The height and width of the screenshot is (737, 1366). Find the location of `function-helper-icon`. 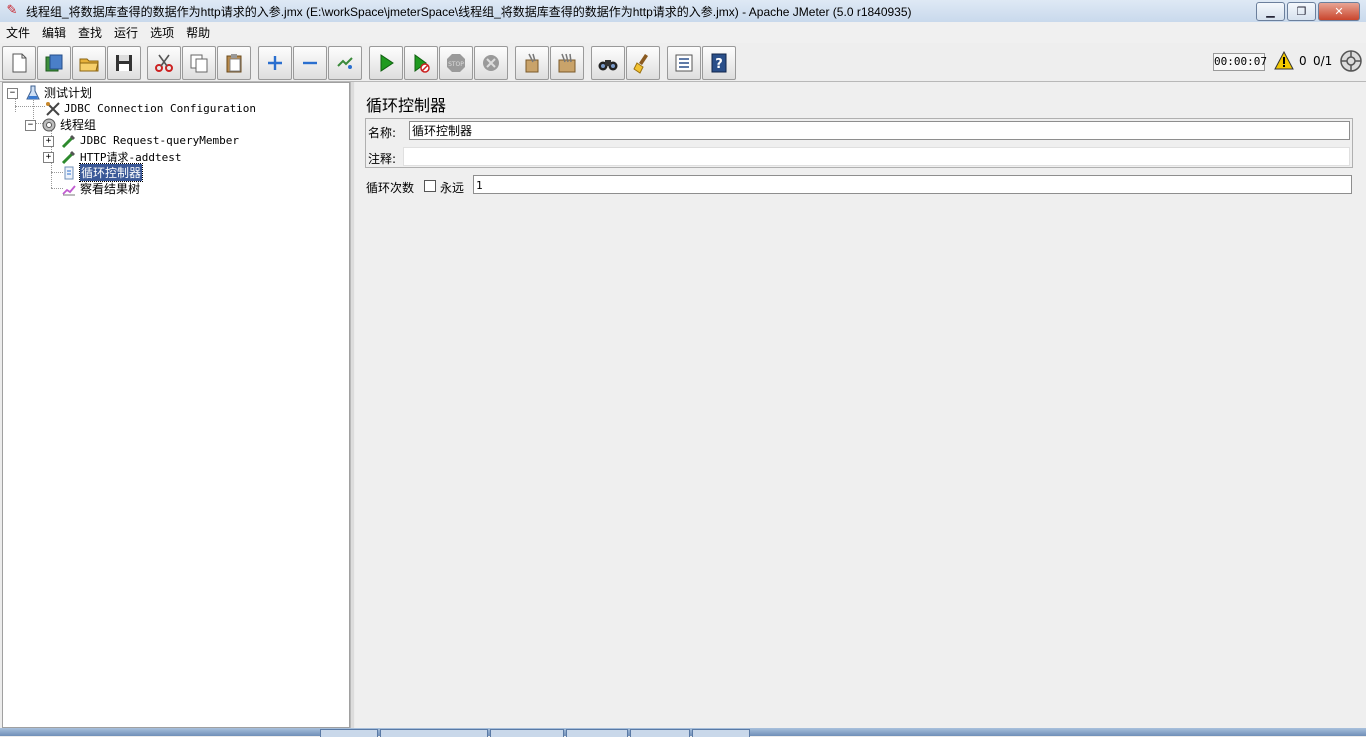

function-helper-icon is located at coordinates (684, 63).